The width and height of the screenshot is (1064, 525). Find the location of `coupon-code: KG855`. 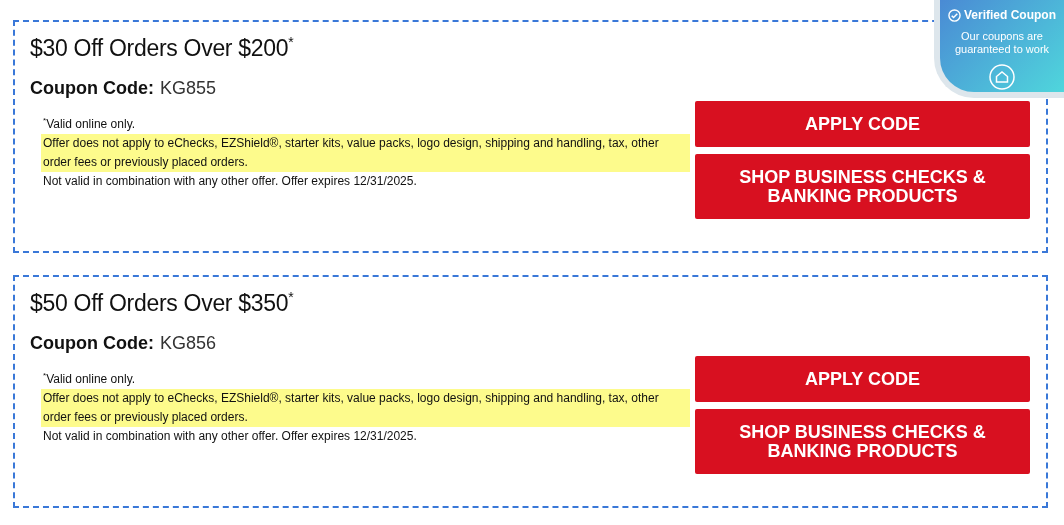

coupon-code: KG855 is located at coordinates (188, 87).